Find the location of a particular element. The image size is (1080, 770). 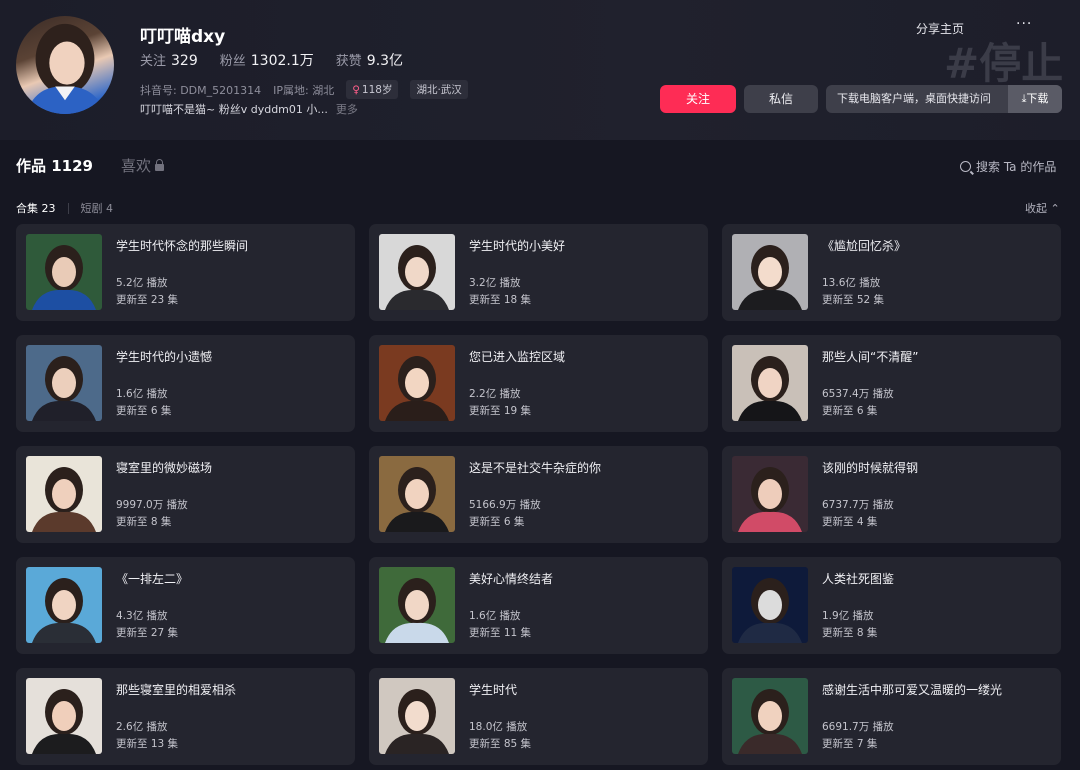

download-button: ⤓下载 is located at coordinates (1035, 99).